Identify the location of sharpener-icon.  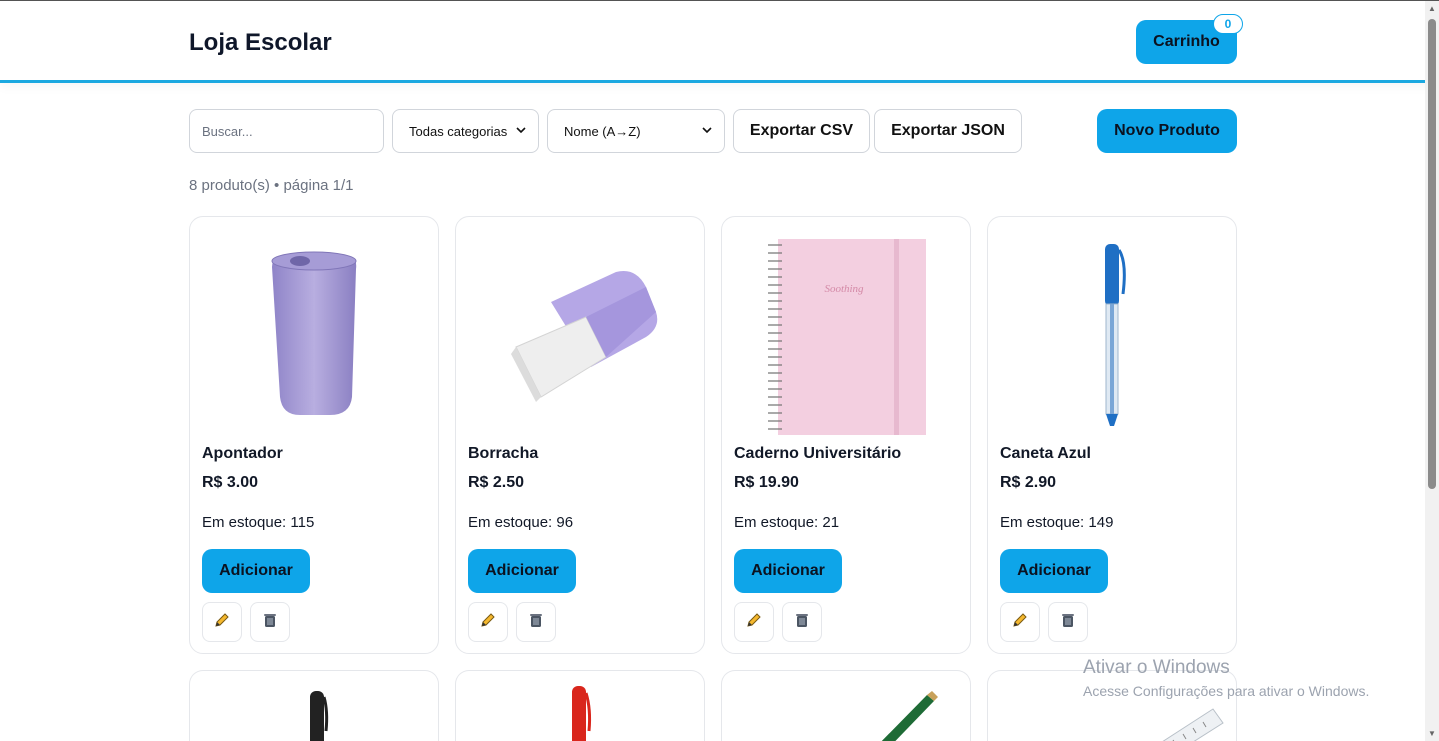
(314, 336).